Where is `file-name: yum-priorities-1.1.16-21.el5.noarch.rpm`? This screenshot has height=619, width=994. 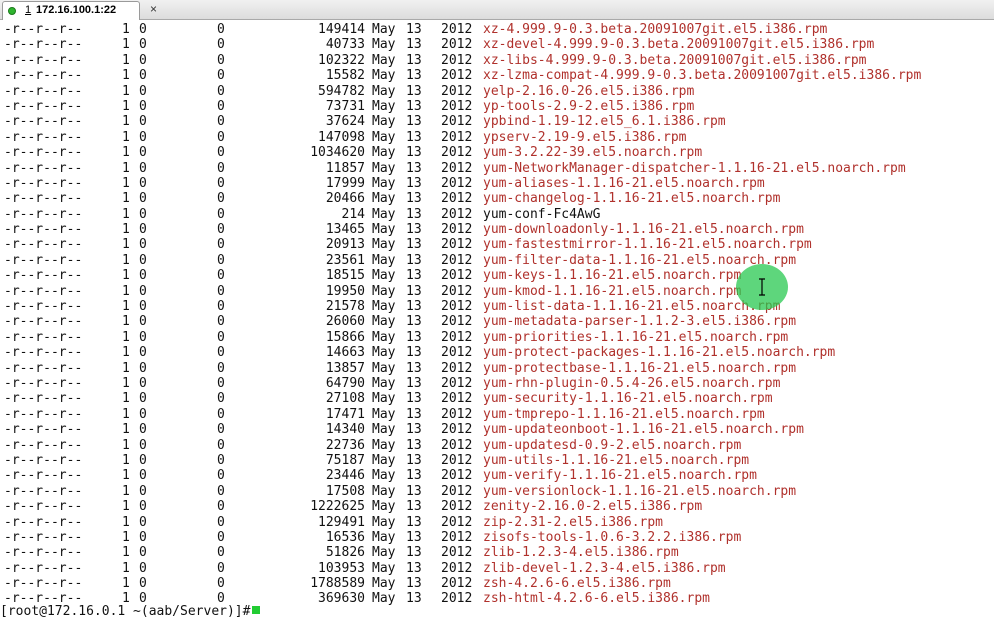 file-name: yum-priorities-1.1.16-21.el5.noarch.rpm is located at coordinates (636, 337).